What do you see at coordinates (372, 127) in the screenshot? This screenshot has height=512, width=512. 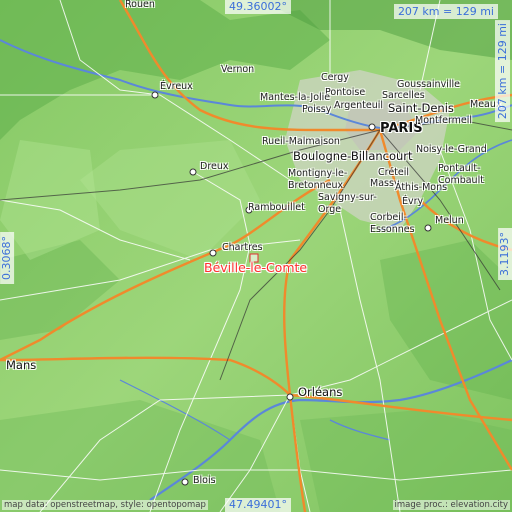 I see `paris-dot` at bounding box center [372, 127].